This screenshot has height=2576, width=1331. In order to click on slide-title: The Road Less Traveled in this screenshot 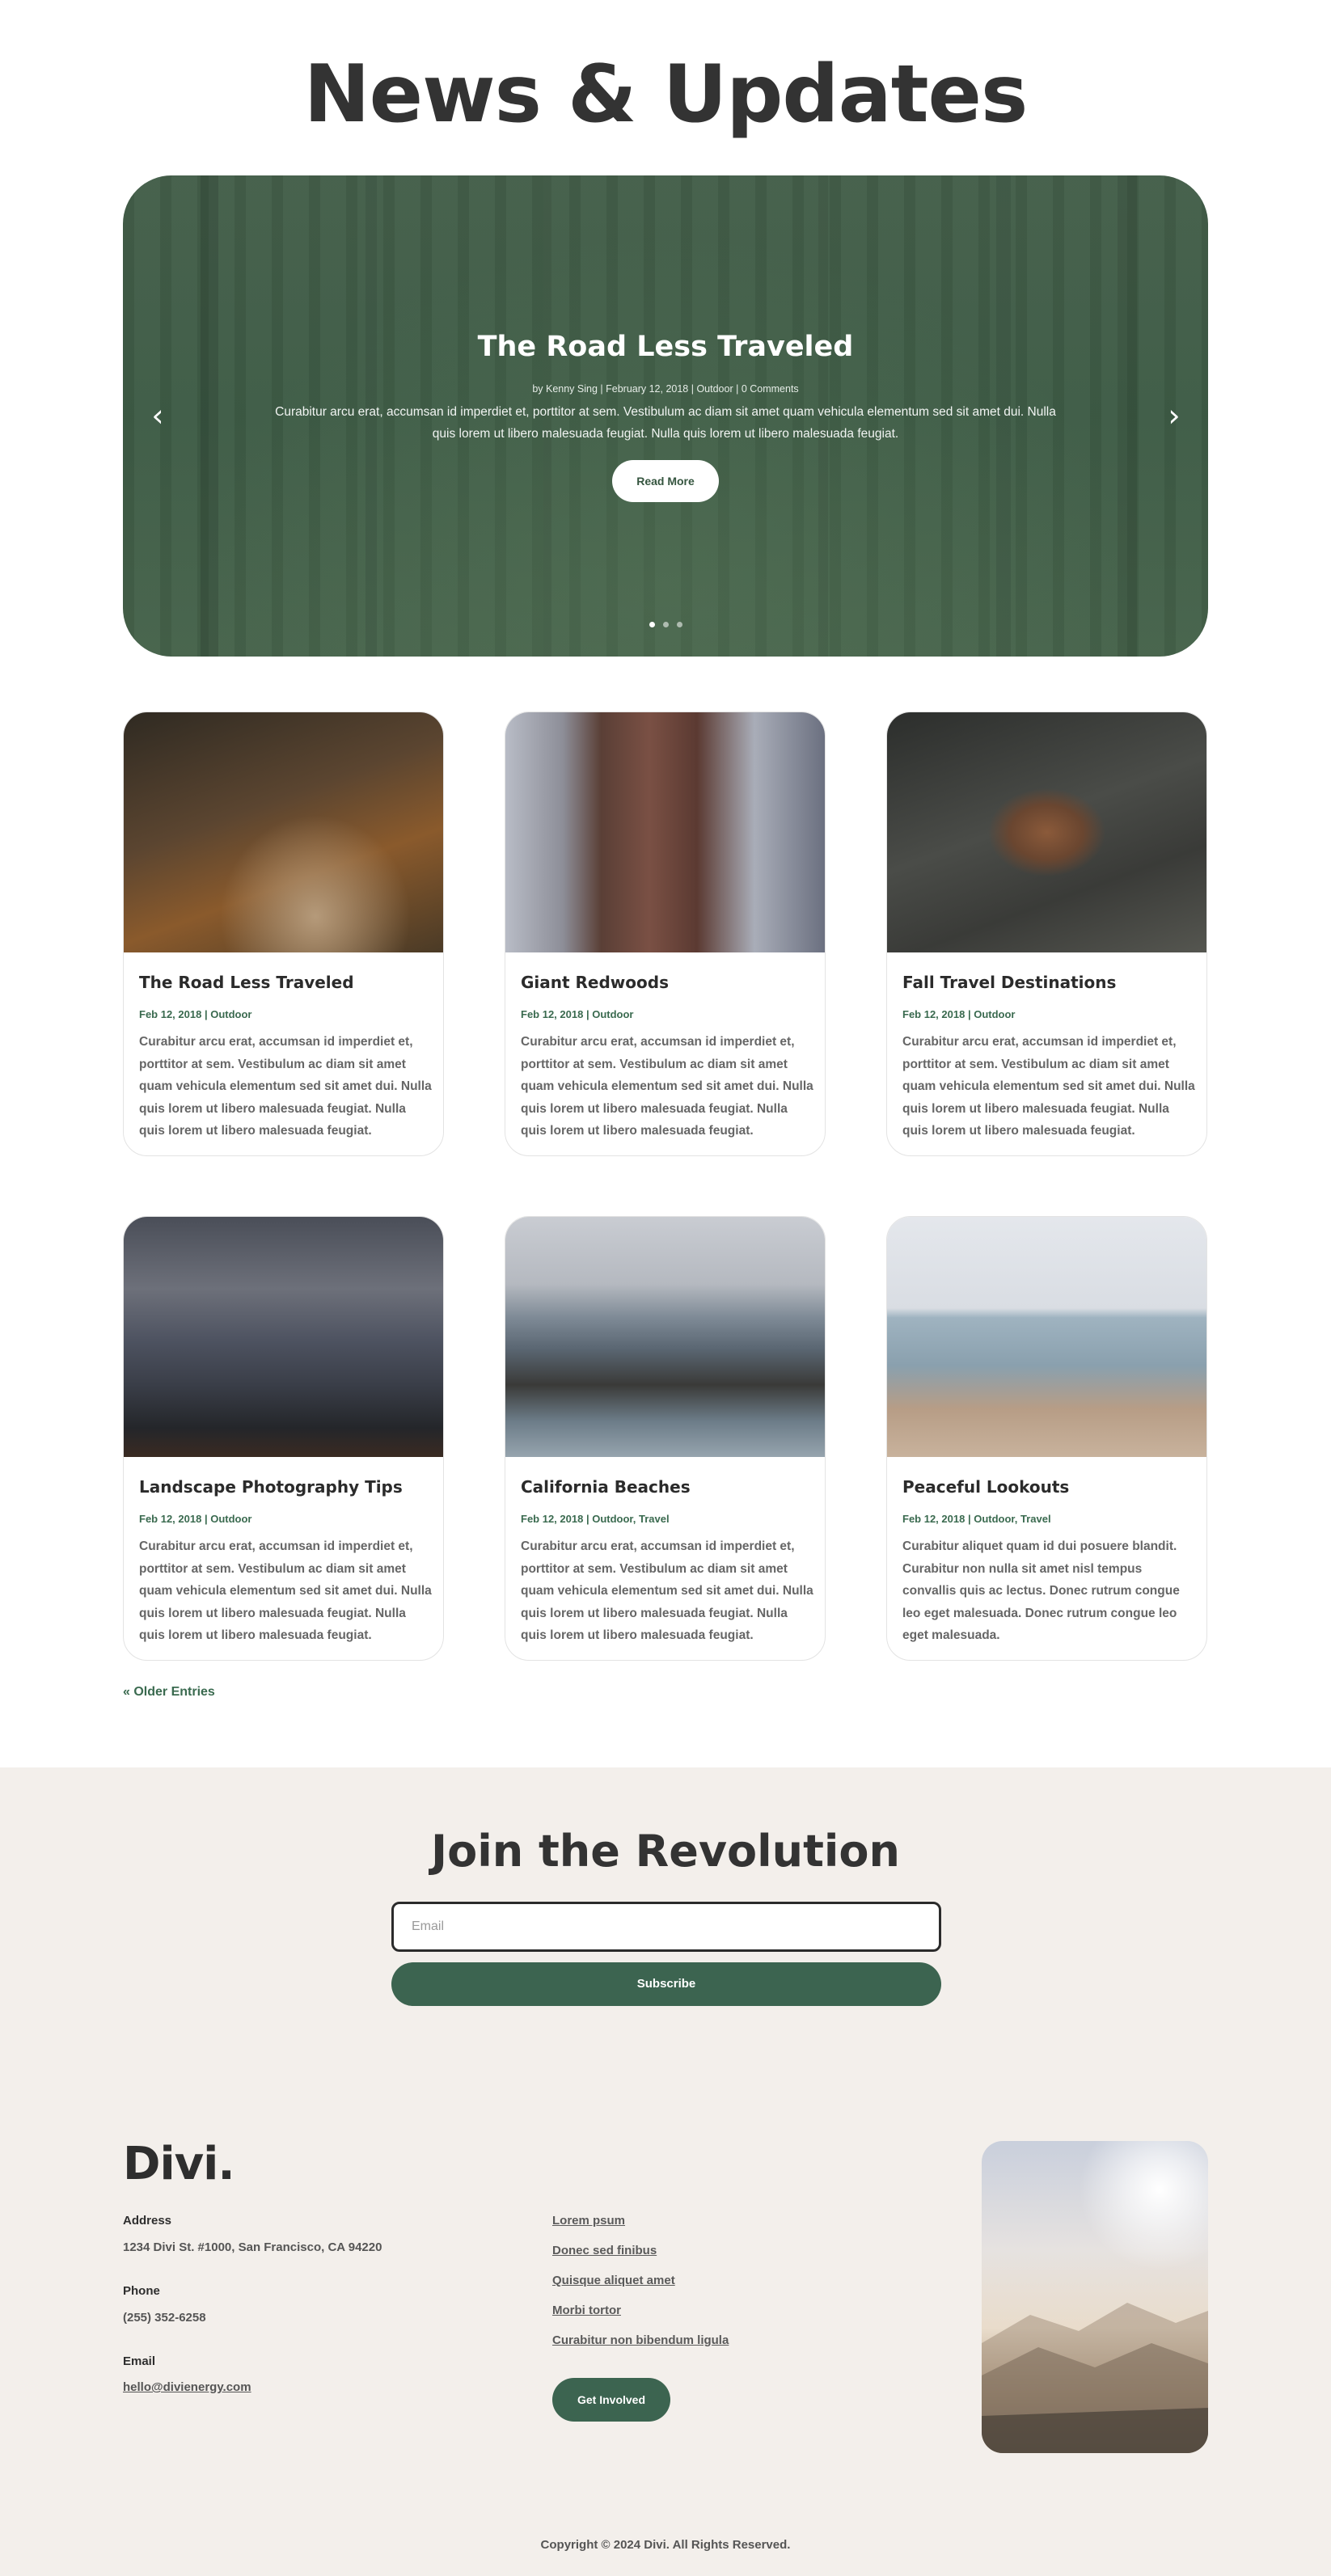, I will do `click(665, 347)`.